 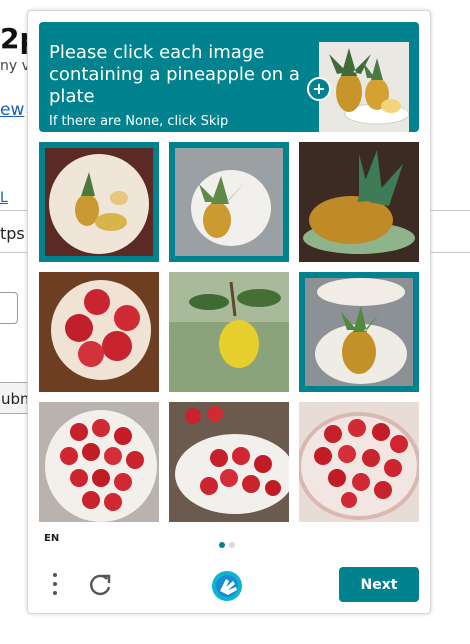 What do you see at coordinates (51, 538) in the screenshot?
I see `language-selector: EN` at bounding box center [51, 538].